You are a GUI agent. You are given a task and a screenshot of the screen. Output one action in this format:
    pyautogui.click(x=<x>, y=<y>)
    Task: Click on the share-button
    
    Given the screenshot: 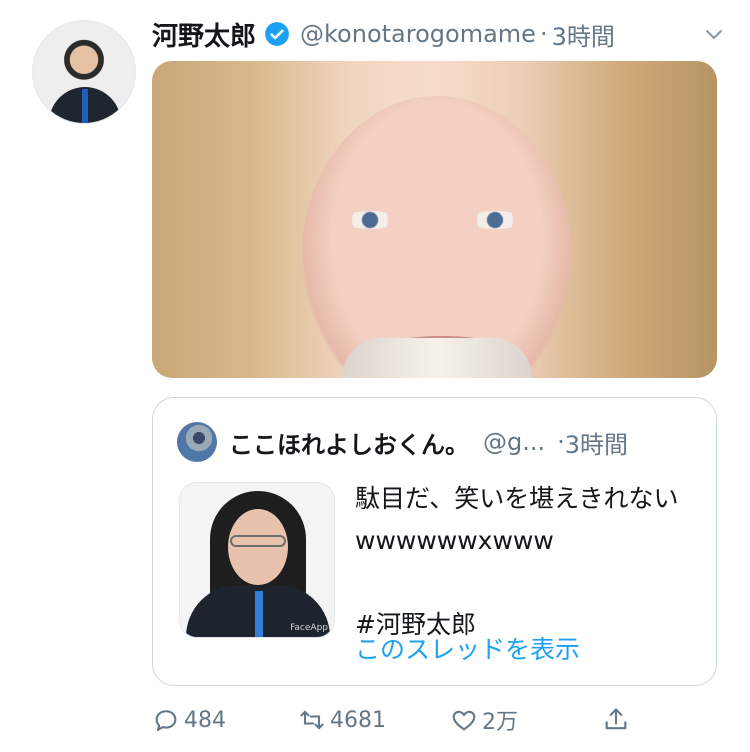 What is the action you would take?
    pyautogui.click(x=618, y=720)
    